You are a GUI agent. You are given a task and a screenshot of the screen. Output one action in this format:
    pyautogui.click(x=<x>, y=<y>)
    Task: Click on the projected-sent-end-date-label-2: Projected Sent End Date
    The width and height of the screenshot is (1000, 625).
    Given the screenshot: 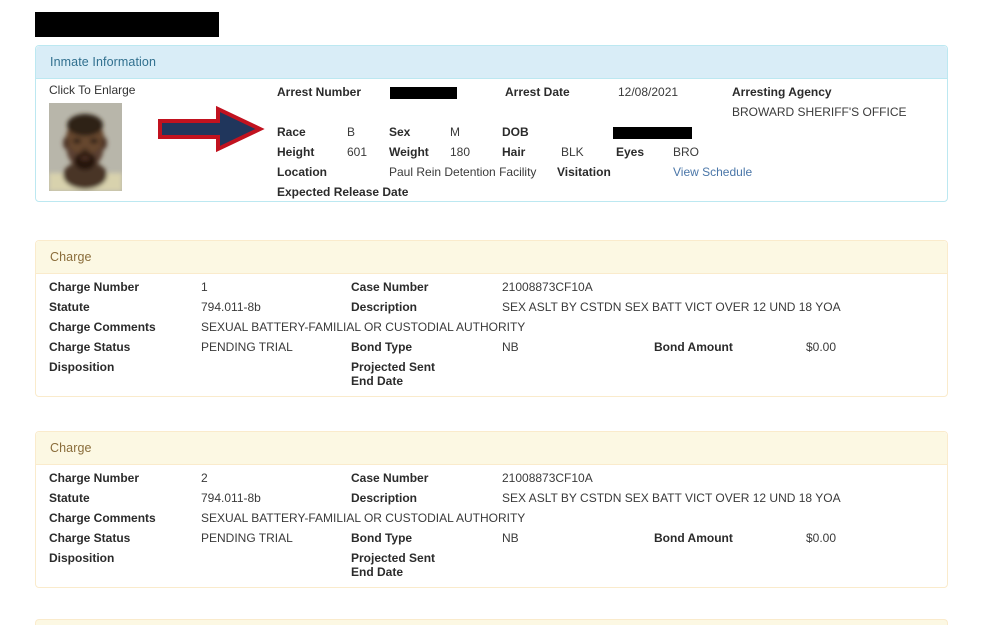 What is the action you would take?
    pyautogui.click(x=393, y=565)
    